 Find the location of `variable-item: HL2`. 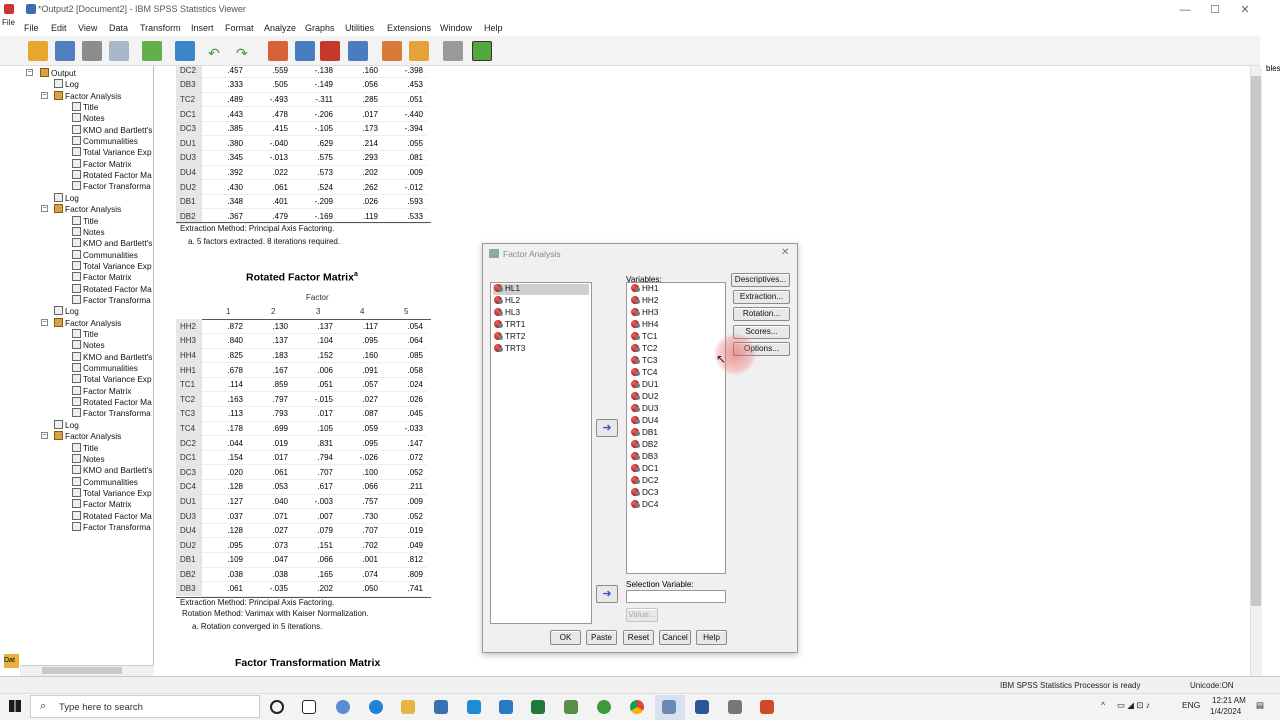

variable-item: HL2 is located at coordinates (507, 300).